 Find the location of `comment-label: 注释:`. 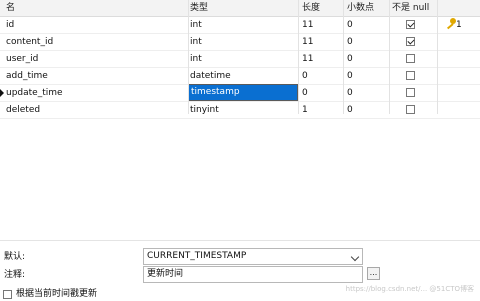

comment-label: 注释: is located at coordinates (15, 275).